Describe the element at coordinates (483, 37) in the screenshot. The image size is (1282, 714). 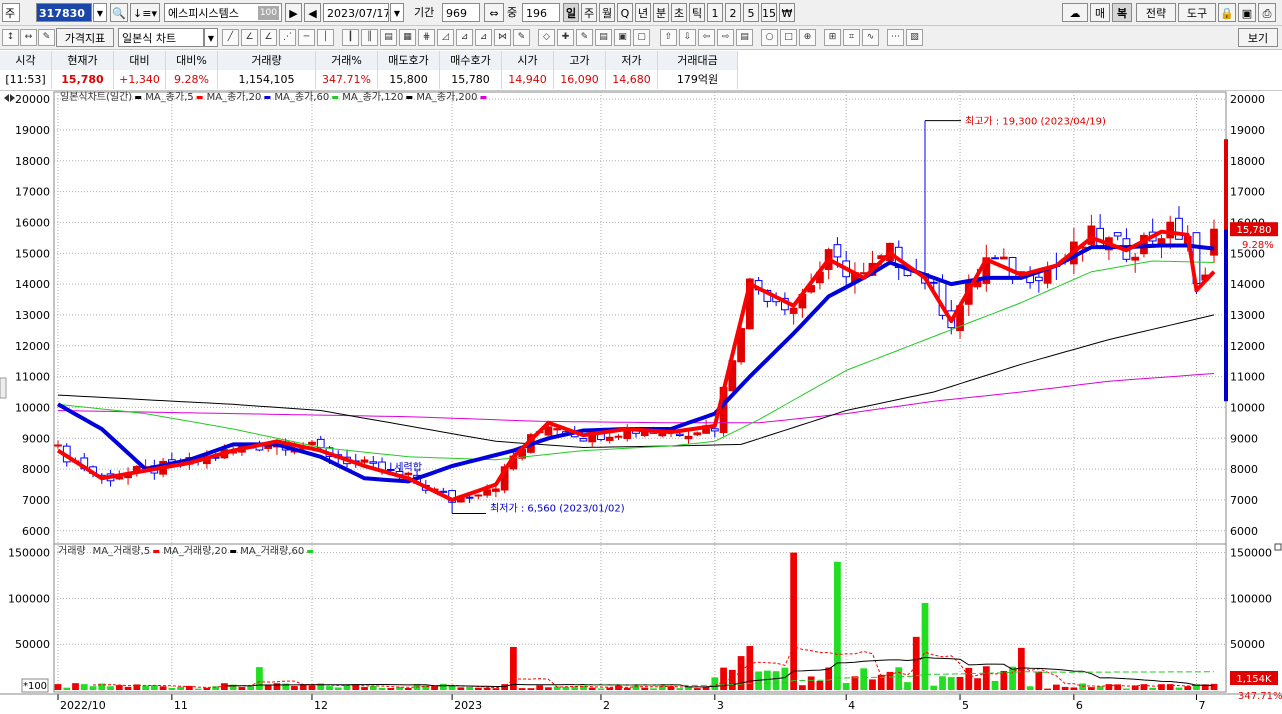
I see `fib-c-tool-icon: ⊿` at that location.